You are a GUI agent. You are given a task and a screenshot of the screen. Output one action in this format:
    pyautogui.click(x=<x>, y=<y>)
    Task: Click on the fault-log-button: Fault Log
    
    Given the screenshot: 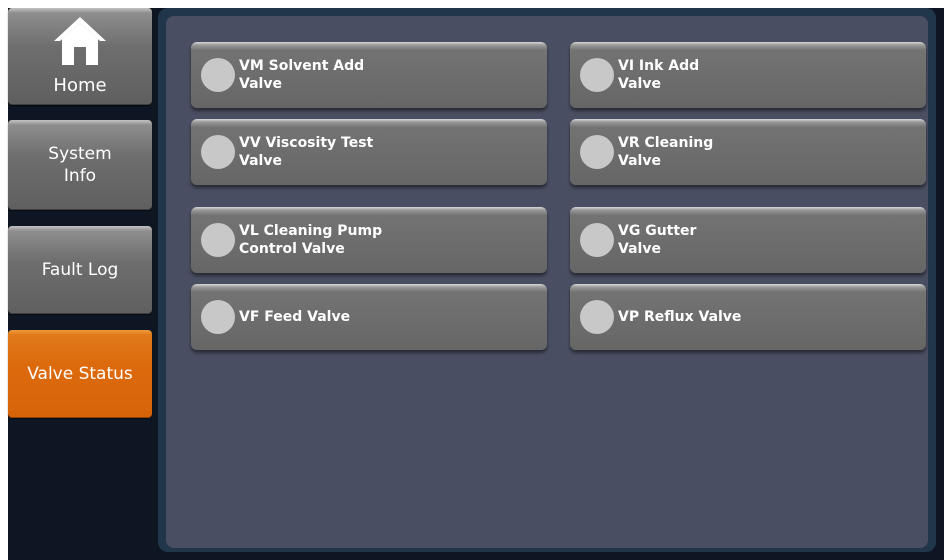 What is the action you would take?
    pyautogui.click(x=80, y=270)
    